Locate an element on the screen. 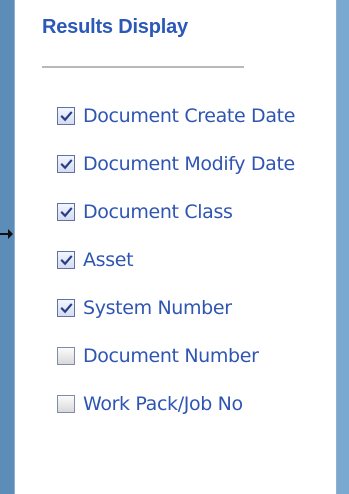  option-document-create-date: Document Create Date is located at coordinates (176, 128).